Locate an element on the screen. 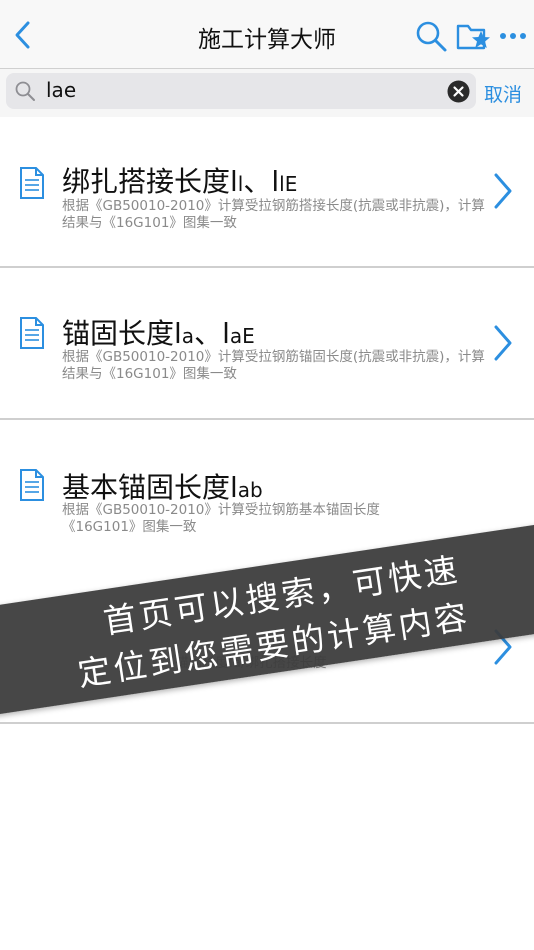 This screenshot has width=534, height=950. divider is located at coordinates (267, 723).